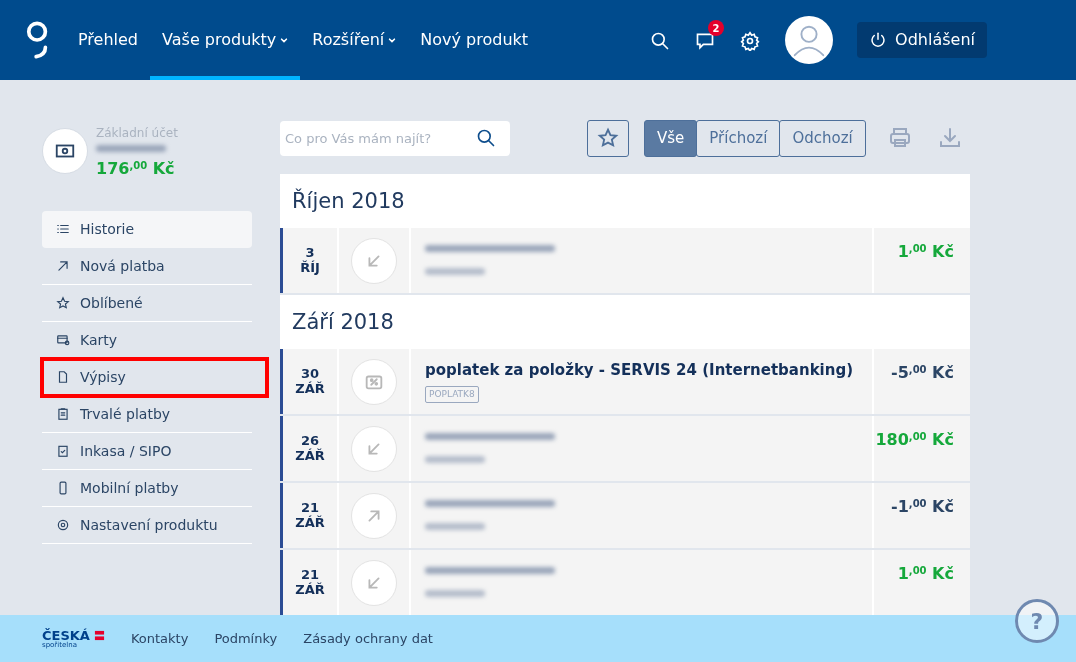 The width and height of the screenshot is (1076, 662). Describe the element at coordinates (147, 340) in the screenshot. I see `sidebar-item: Karty` at that location.